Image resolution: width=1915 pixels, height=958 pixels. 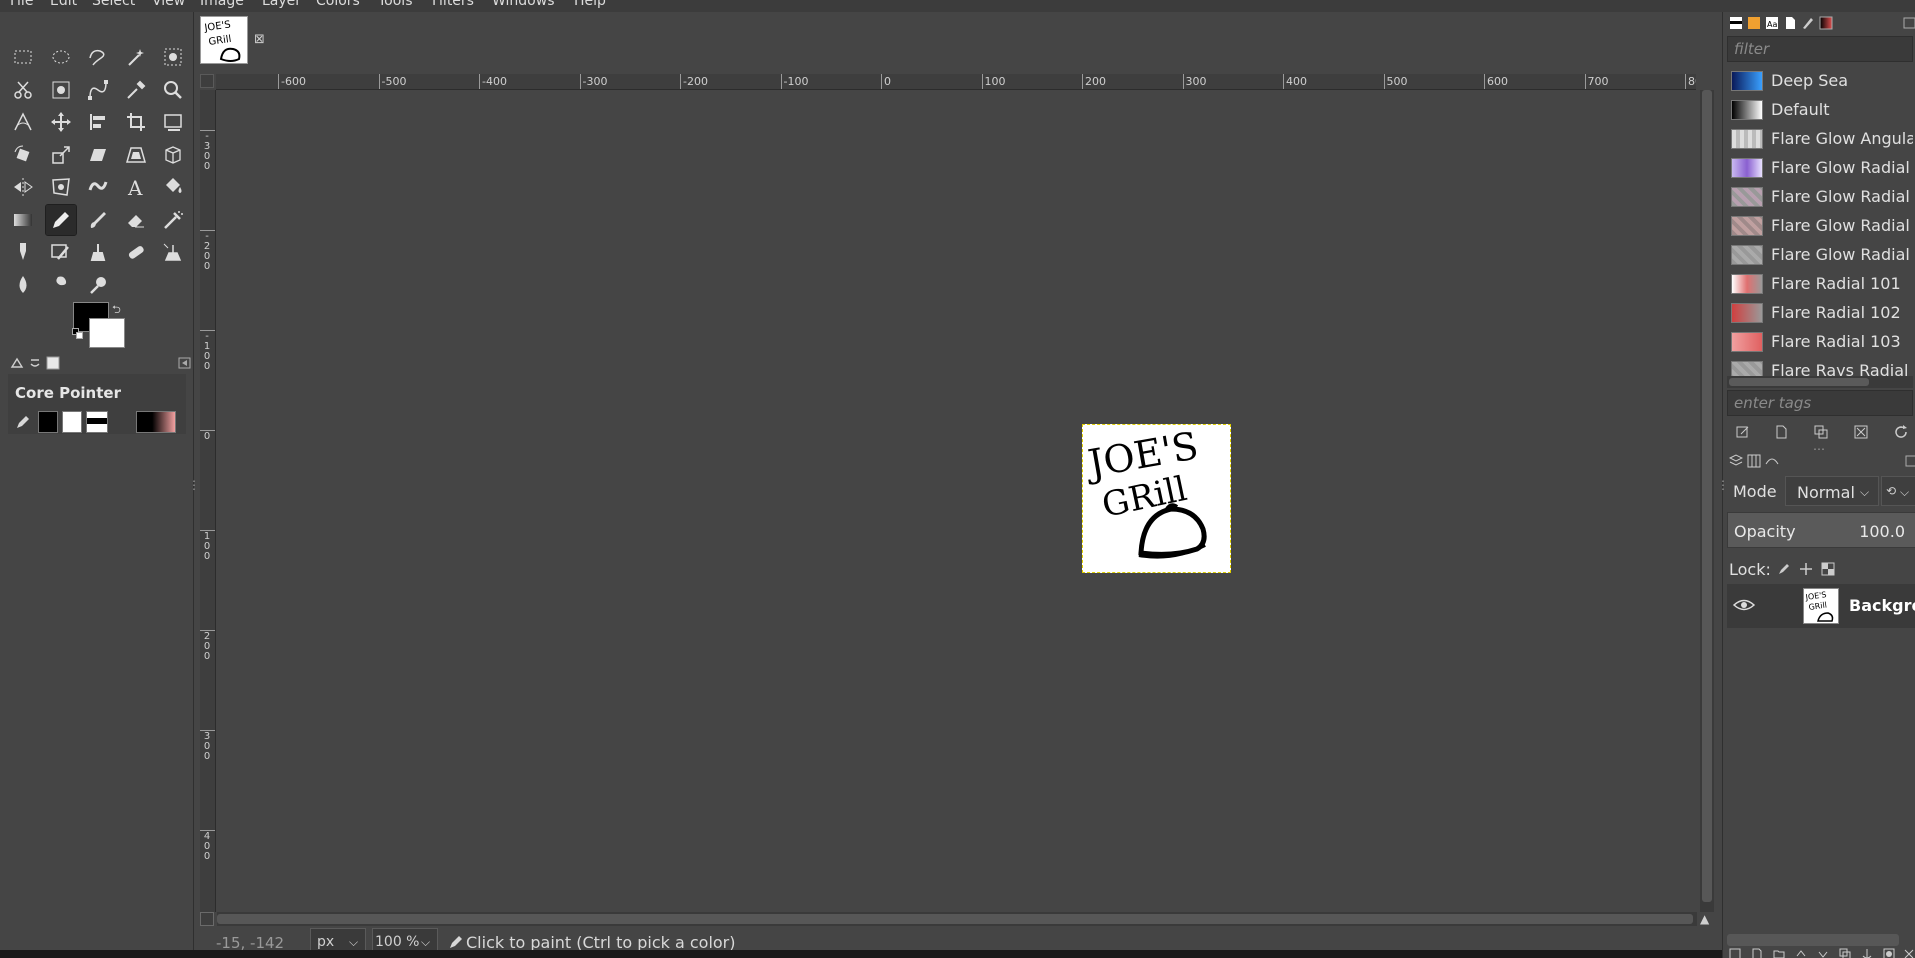 What do you see at coordinates (136, 57) in the screenshot?
I see `fuzzy-select-icon` at bounding box center [136, 57].